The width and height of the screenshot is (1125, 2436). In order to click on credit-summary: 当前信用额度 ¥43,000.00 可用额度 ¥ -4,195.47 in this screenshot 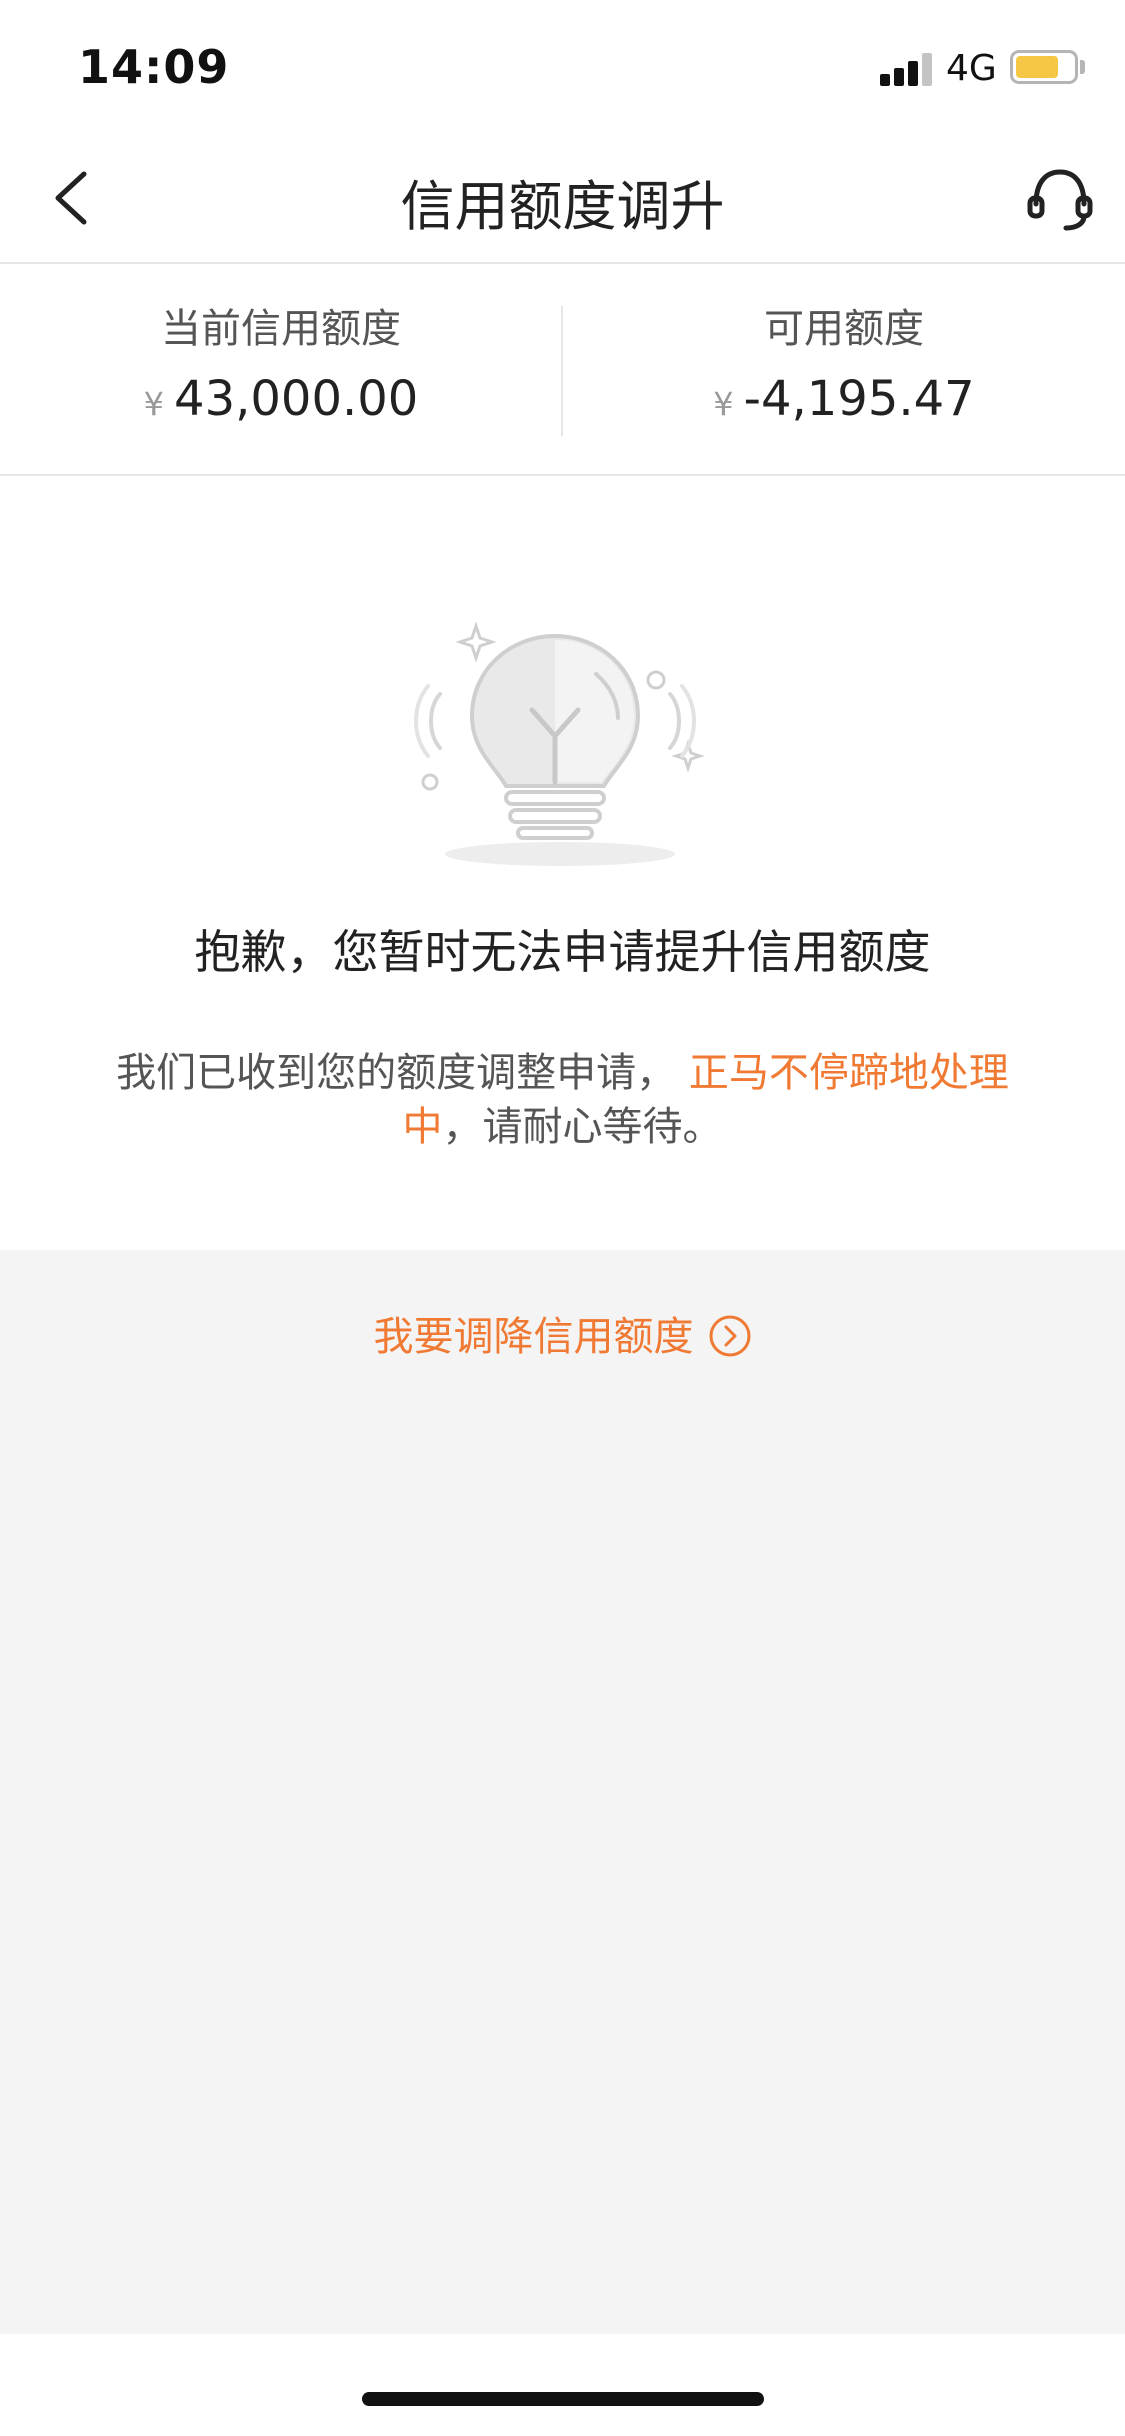, I will do `click(562, 370)`.